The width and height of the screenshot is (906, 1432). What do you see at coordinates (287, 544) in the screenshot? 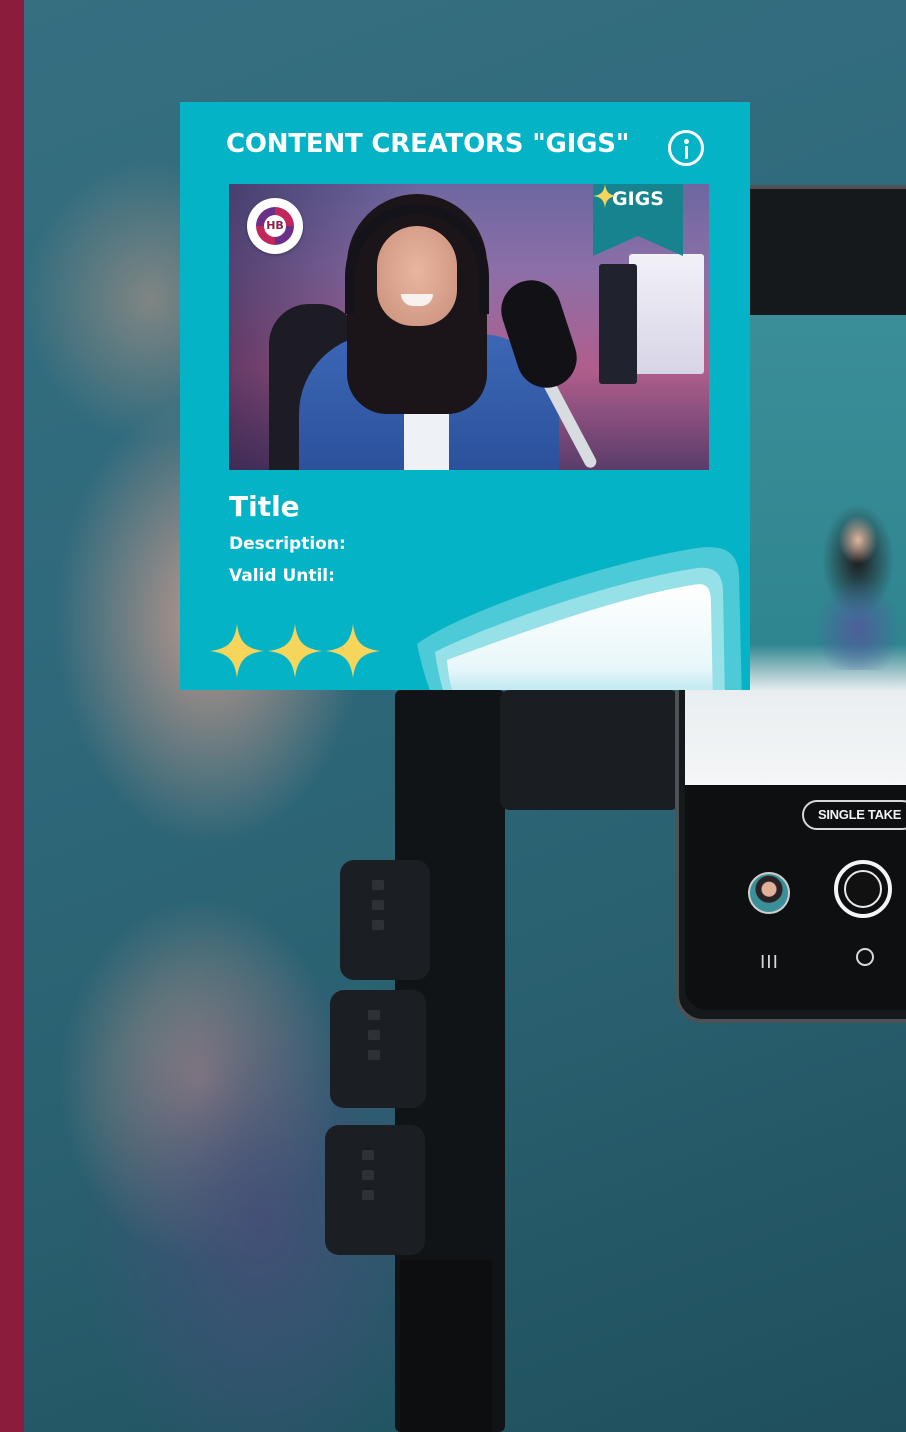
I see `description-label: Description:` at bounding box center [287, 544].